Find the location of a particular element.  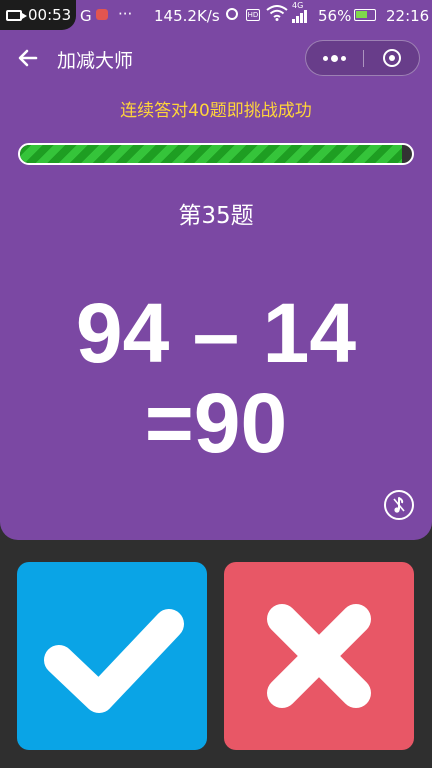

checkmark-icon is located at coordinates (114, 661).